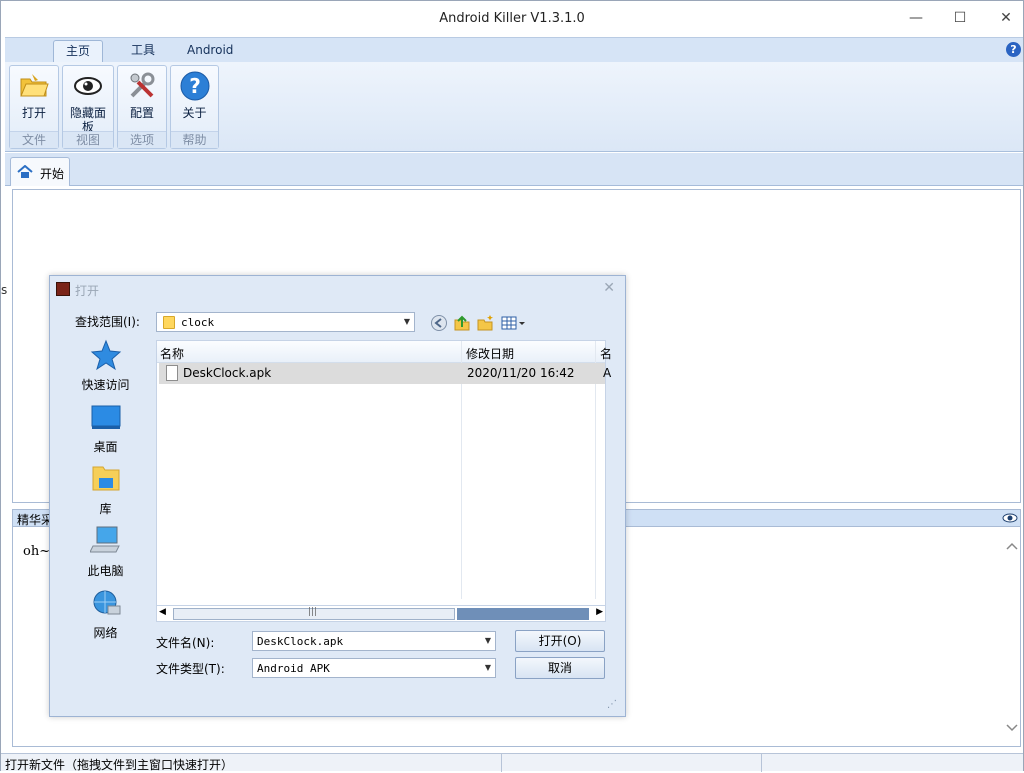 This screenshot has height=773, width=1024. I want to click on desktop-icon, so click(106, 417).